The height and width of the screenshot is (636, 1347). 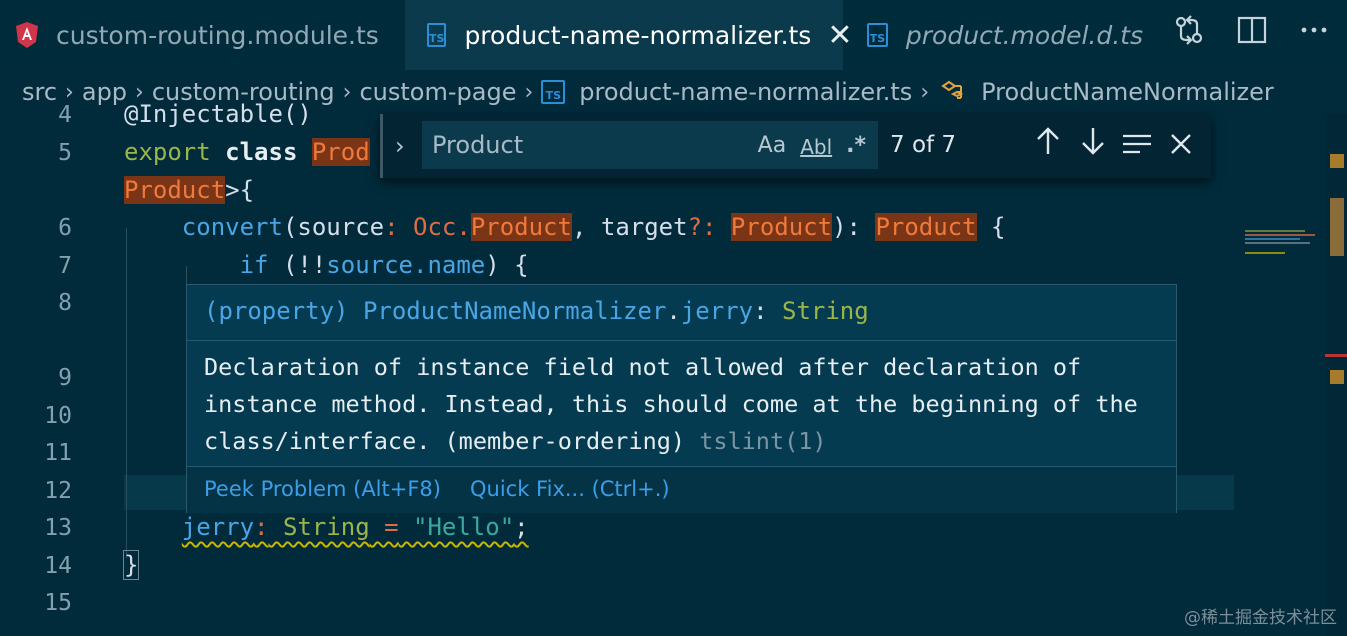 I want to click on code-text: source, so click(x=369, y=265).